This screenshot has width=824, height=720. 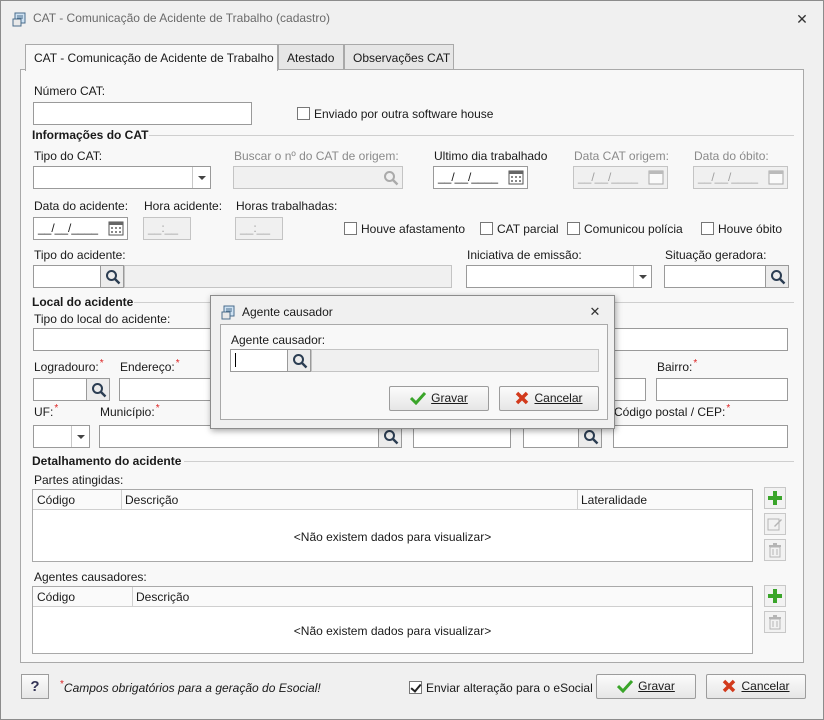 What do you see at coordinates (404, 229) in the screenshot?
I see `houve-afastamento-checkbox: Houve afastamento` at bounding box center [404, 229].